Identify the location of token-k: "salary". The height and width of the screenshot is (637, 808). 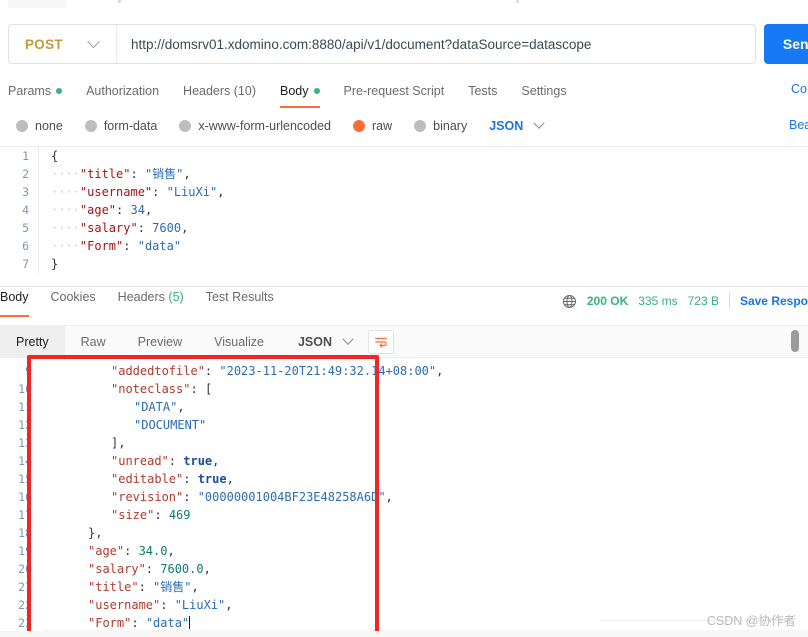
(108, 228).